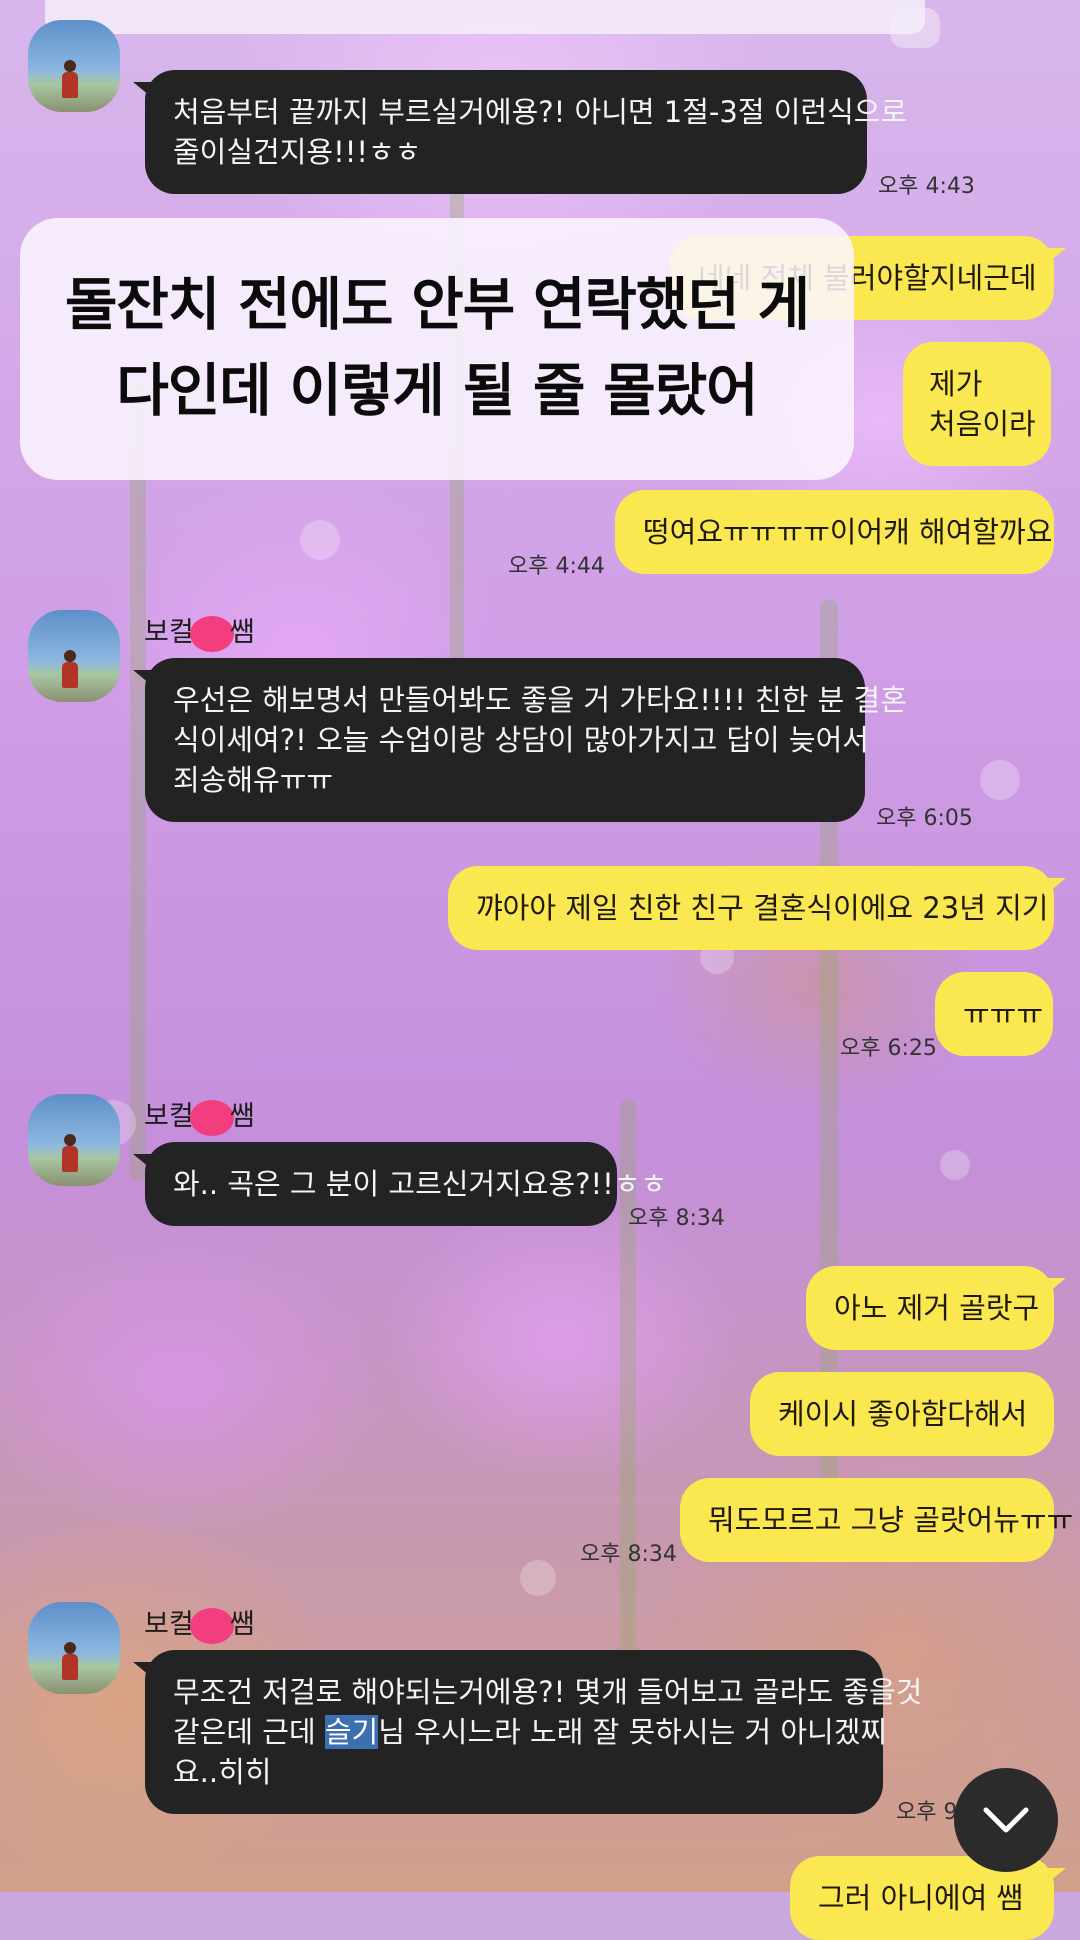  I want to click on caption-line-1: 돌잔치 전에도 안부 연락했던 게, so click(437, 305).